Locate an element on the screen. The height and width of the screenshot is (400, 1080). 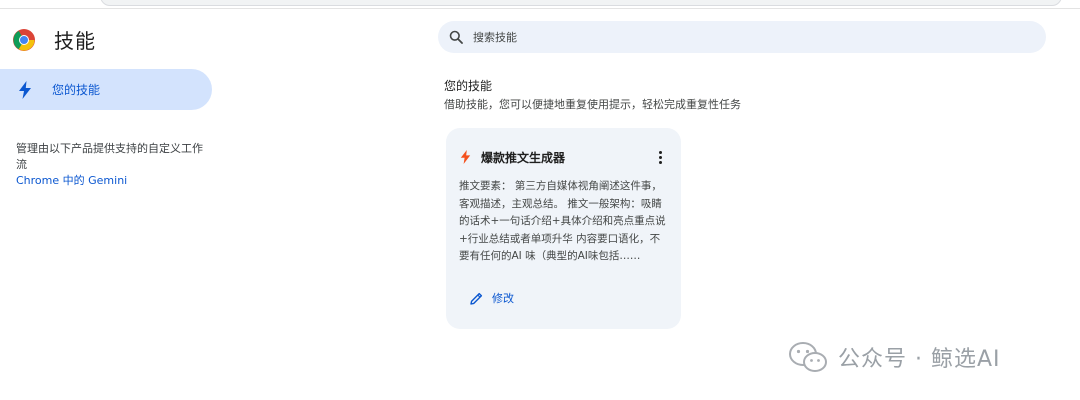
sidebar-item-label: 您的技能 is located at coordinates (76, 90).